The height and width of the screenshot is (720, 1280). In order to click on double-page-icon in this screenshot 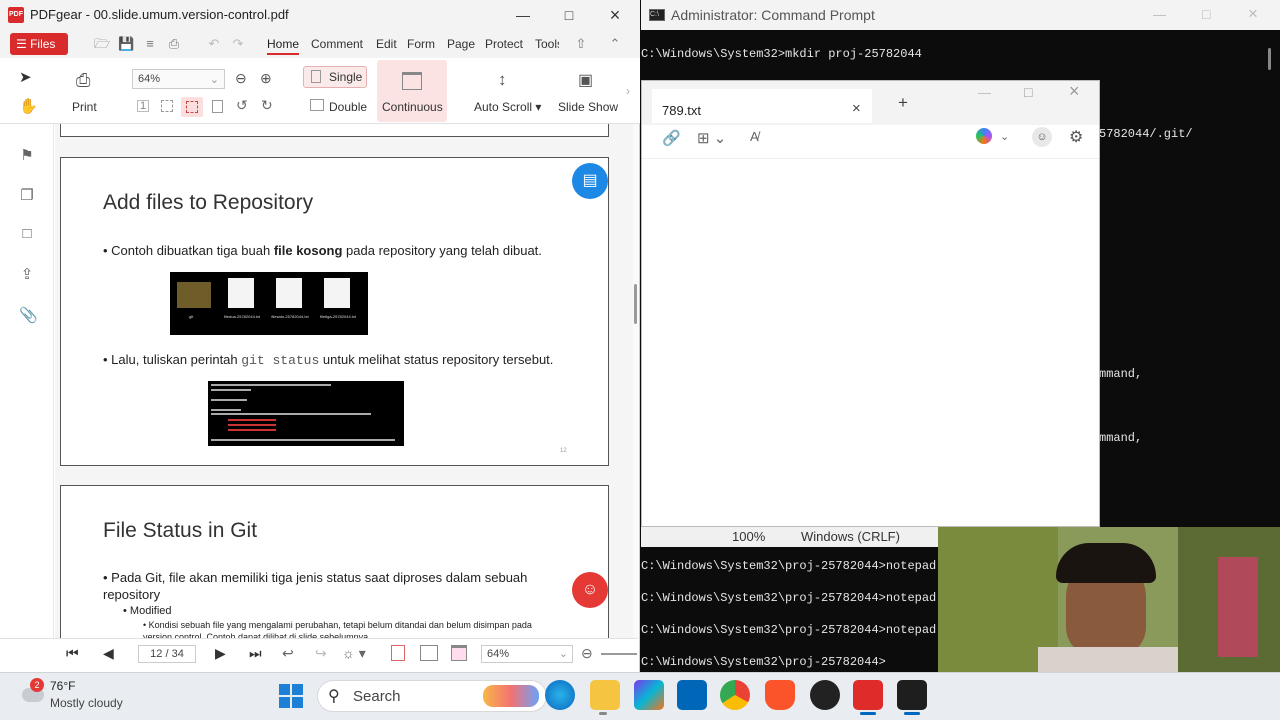, I will do `click(317, 105)`.